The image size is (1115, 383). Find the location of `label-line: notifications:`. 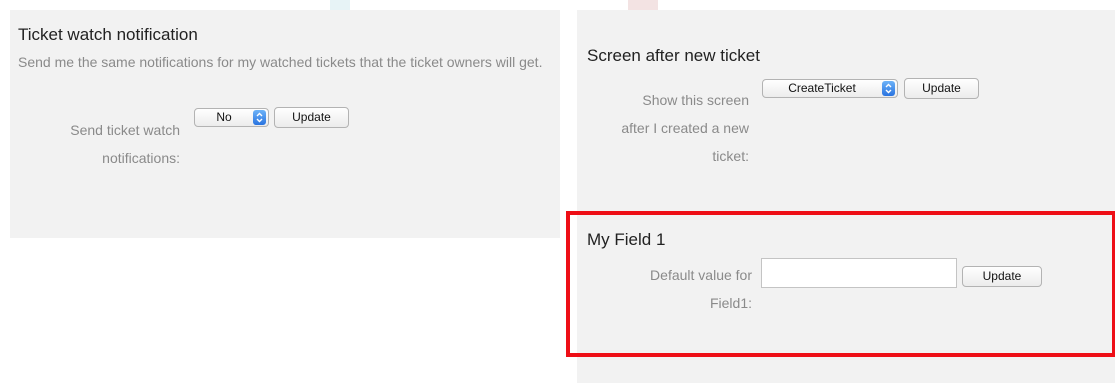

label-line: notifications: is located at coordinates (141, 158).